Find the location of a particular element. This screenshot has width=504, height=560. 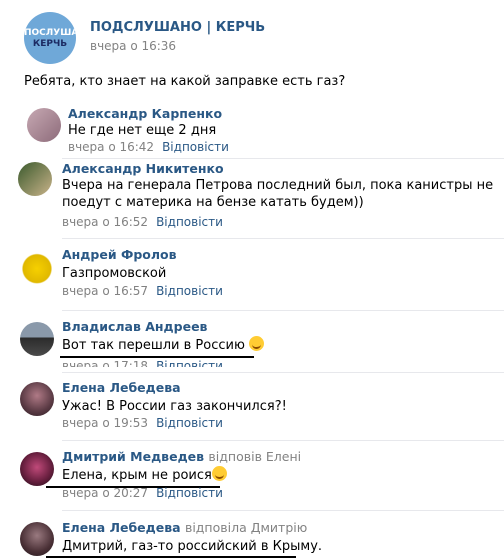

comment-time: вчера о 16:57 is located at coordinates (105, 291).